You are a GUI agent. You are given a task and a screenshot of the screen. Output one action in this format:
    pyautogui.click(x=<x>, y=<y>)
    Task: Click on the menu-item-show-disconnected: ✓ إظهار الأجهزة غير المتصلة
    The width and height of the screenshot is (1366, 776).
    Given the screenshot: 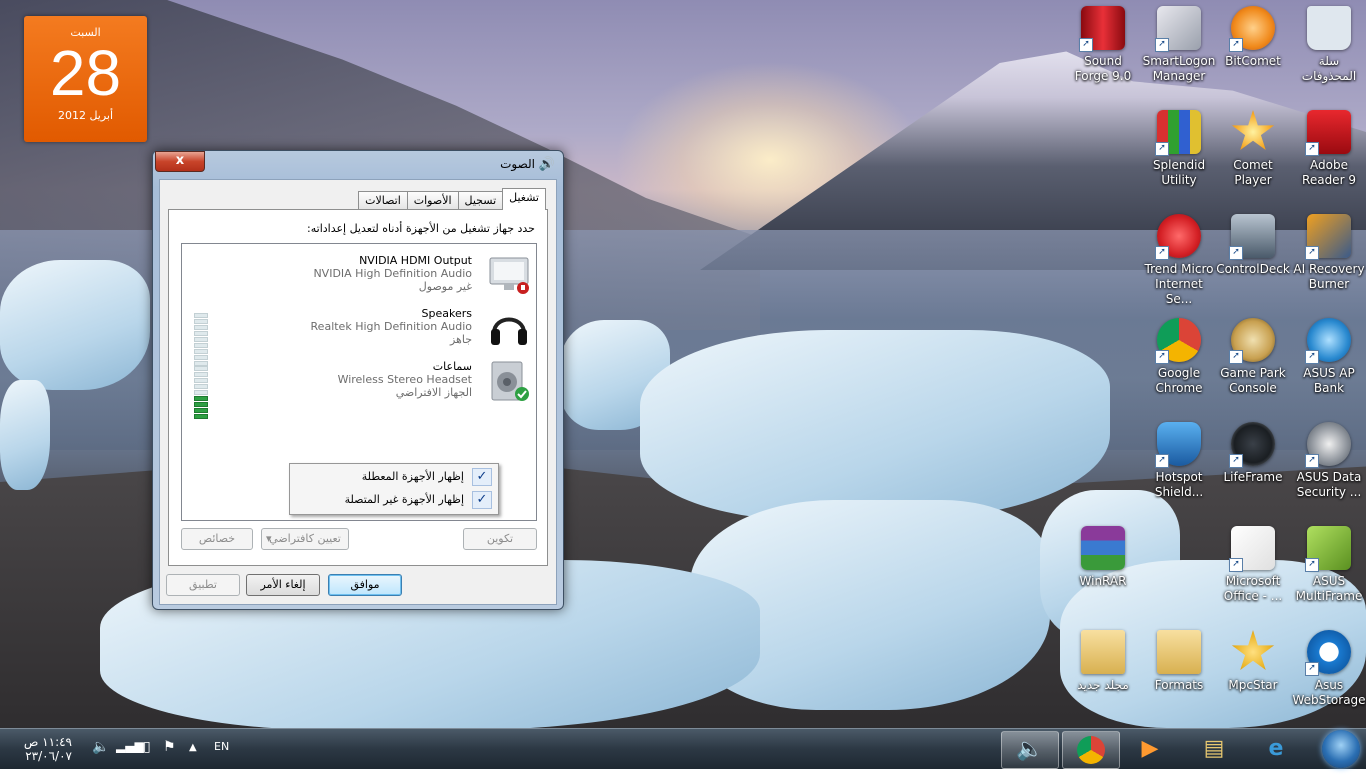 What is the action you would take?
    pyautogui.click(x=394, y=500)
    